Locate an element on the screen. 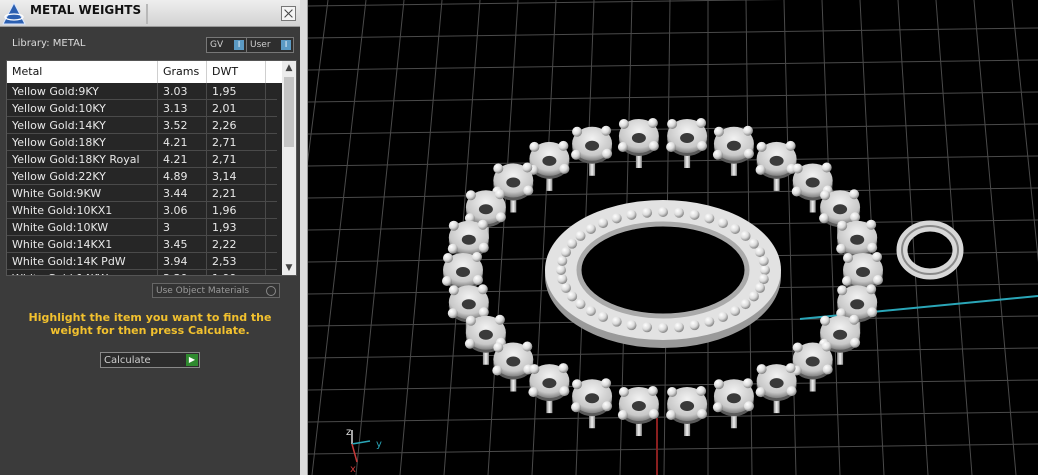 Image resolution: width=1038 pixels, height=475 pixels. user-toggle: User I is located at coordinates (270, 45).